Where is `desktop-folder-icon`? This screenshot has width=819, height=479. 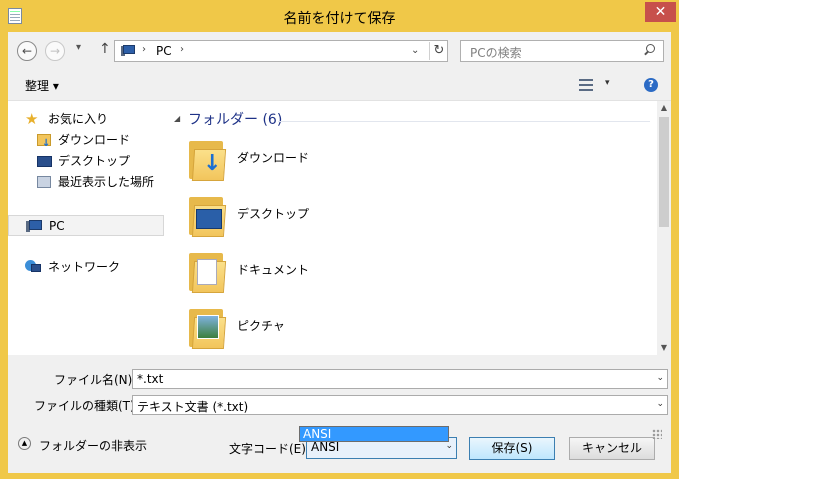
desktop-folder-icon is located at coordinates (207, 215).